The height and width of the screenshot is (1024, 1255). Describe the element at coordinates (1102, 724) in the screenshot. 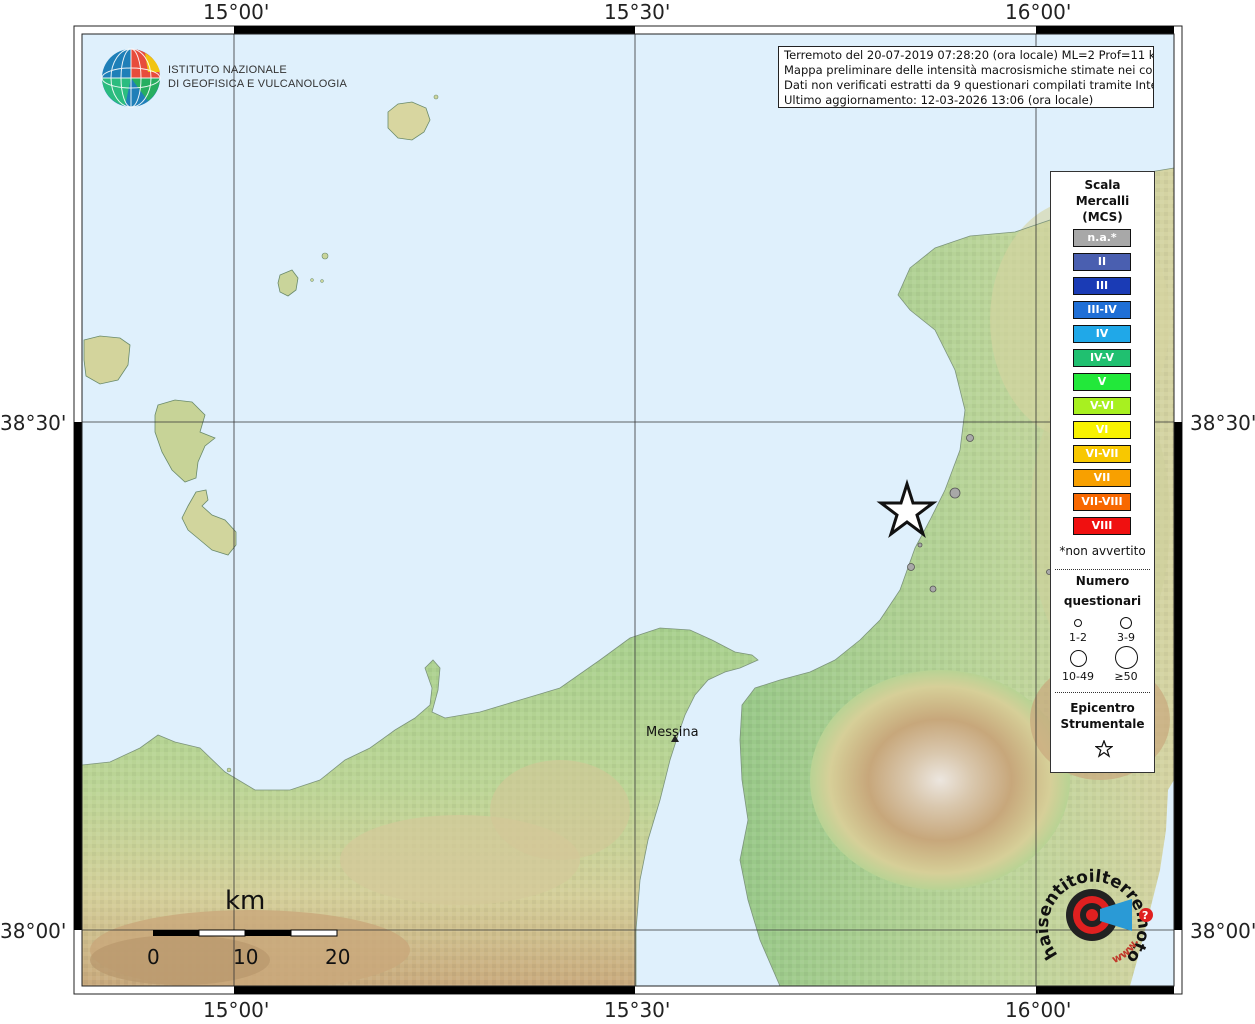

I see `epi-title-2: Strumentale` at that location.